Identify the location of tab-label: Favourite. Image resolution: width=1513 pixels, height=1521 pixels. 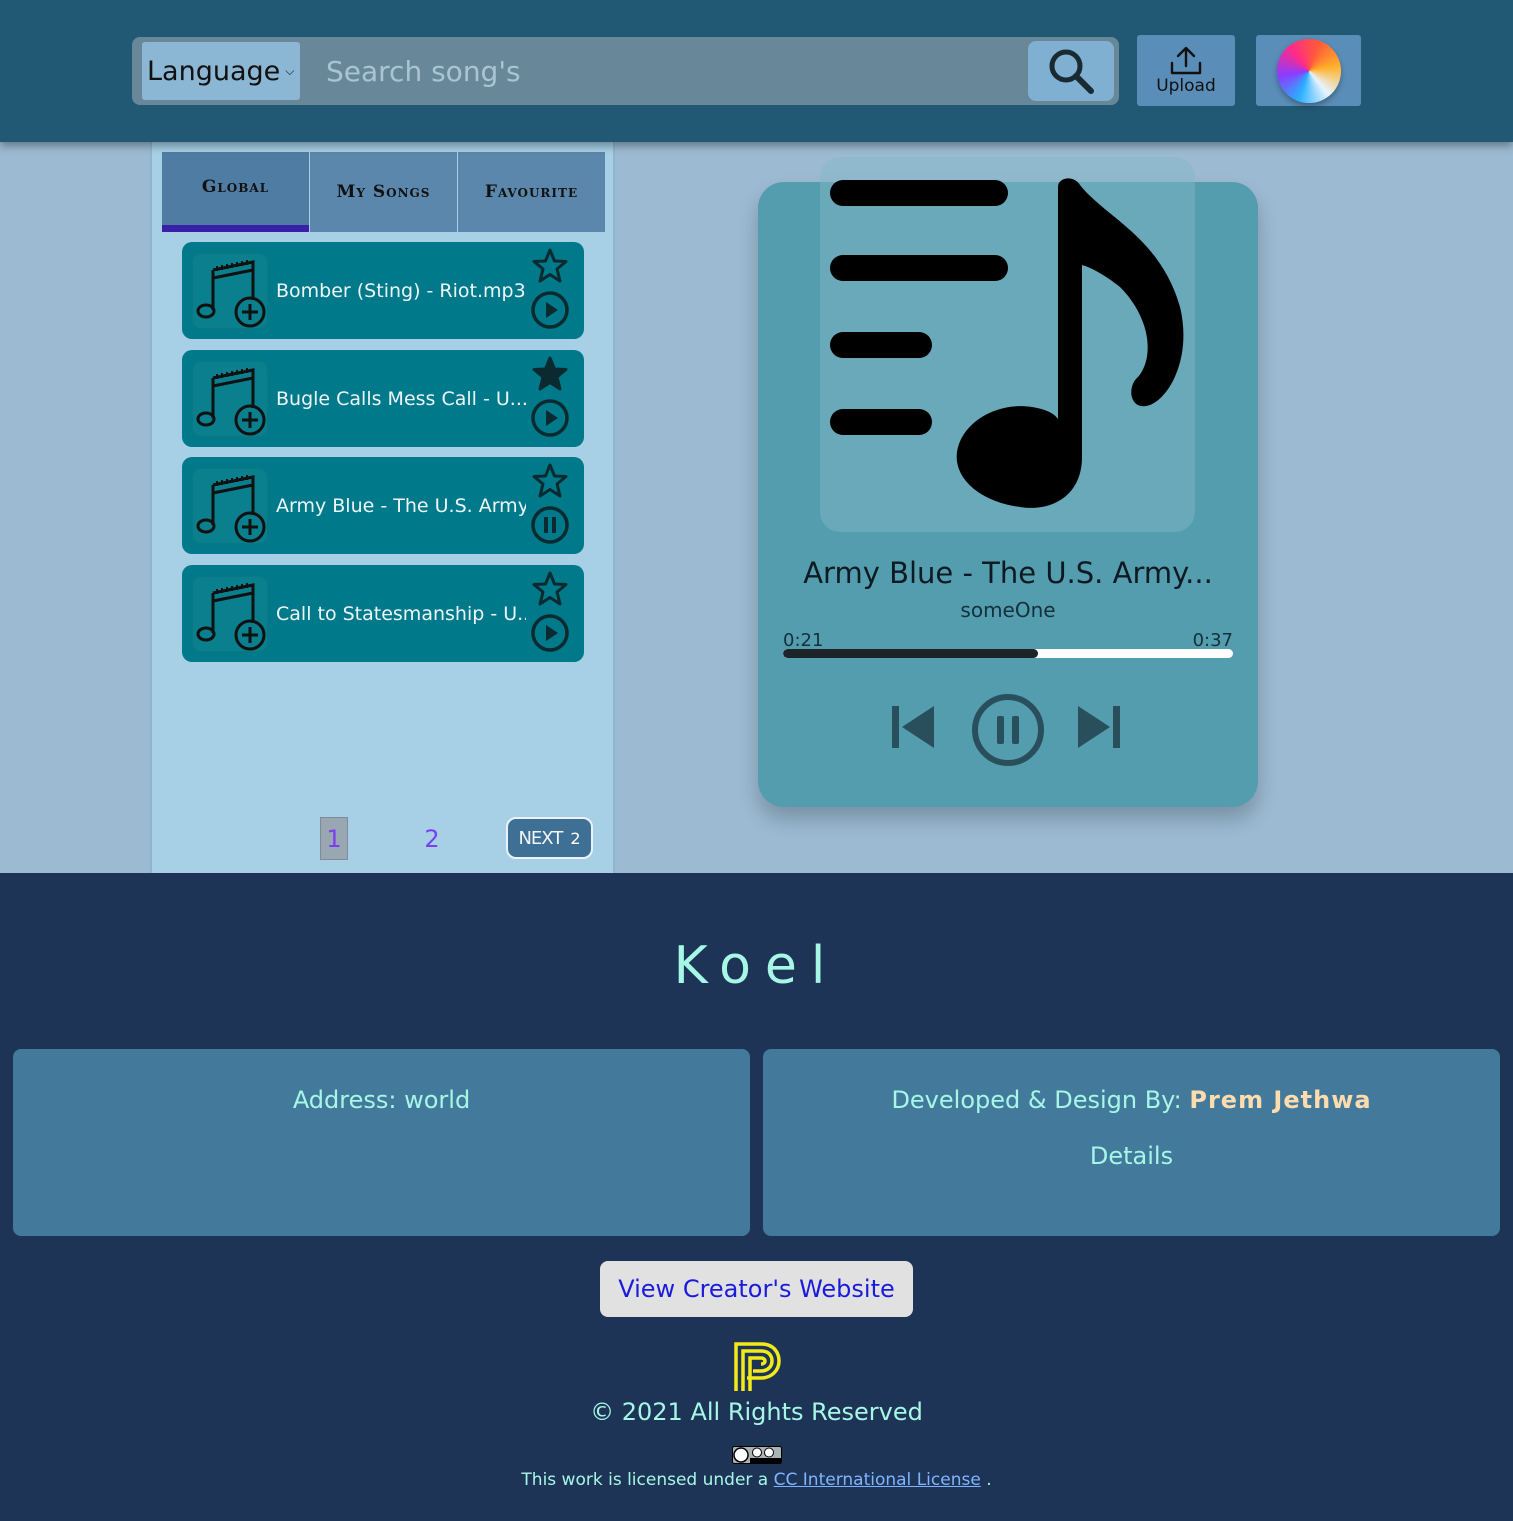
(531, 192).